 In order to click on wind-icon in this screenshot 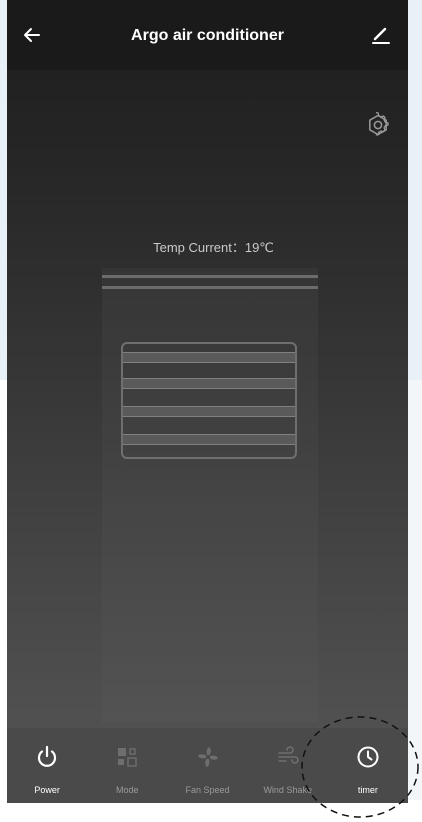, I will do `click(288, 755)`.